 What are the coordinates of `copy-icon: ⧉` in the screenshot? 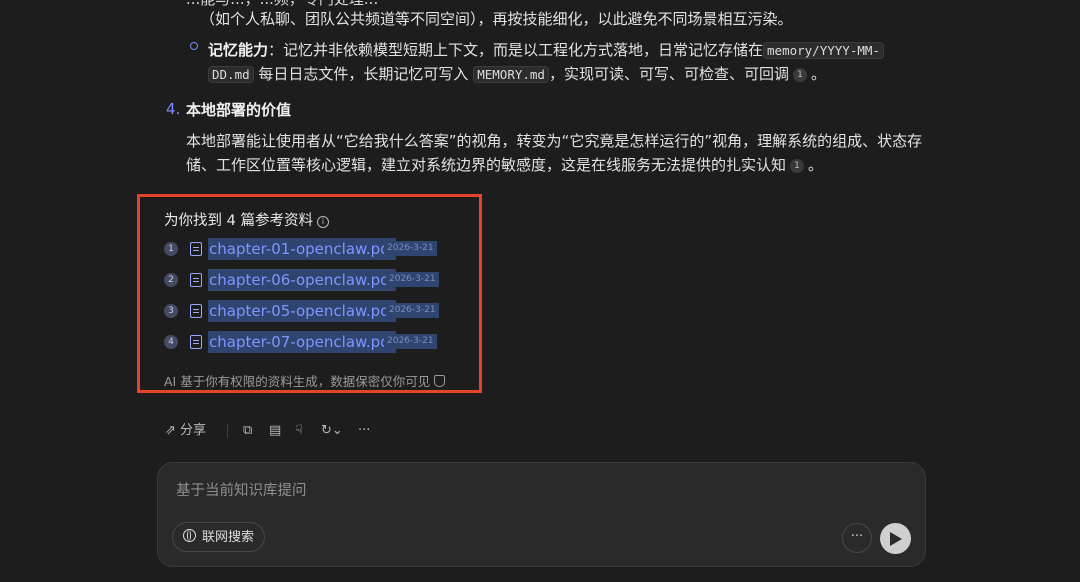 It's located at (247, 431).